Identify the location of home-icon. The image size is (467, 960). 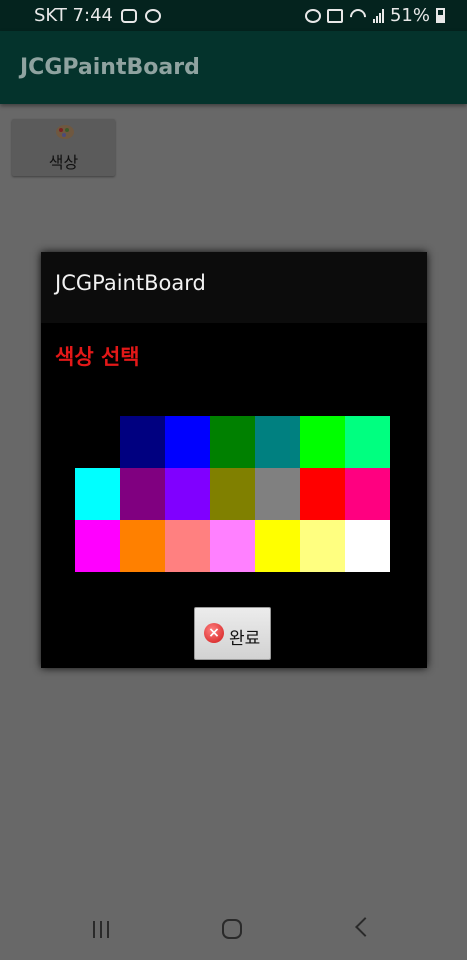
(232, 929).